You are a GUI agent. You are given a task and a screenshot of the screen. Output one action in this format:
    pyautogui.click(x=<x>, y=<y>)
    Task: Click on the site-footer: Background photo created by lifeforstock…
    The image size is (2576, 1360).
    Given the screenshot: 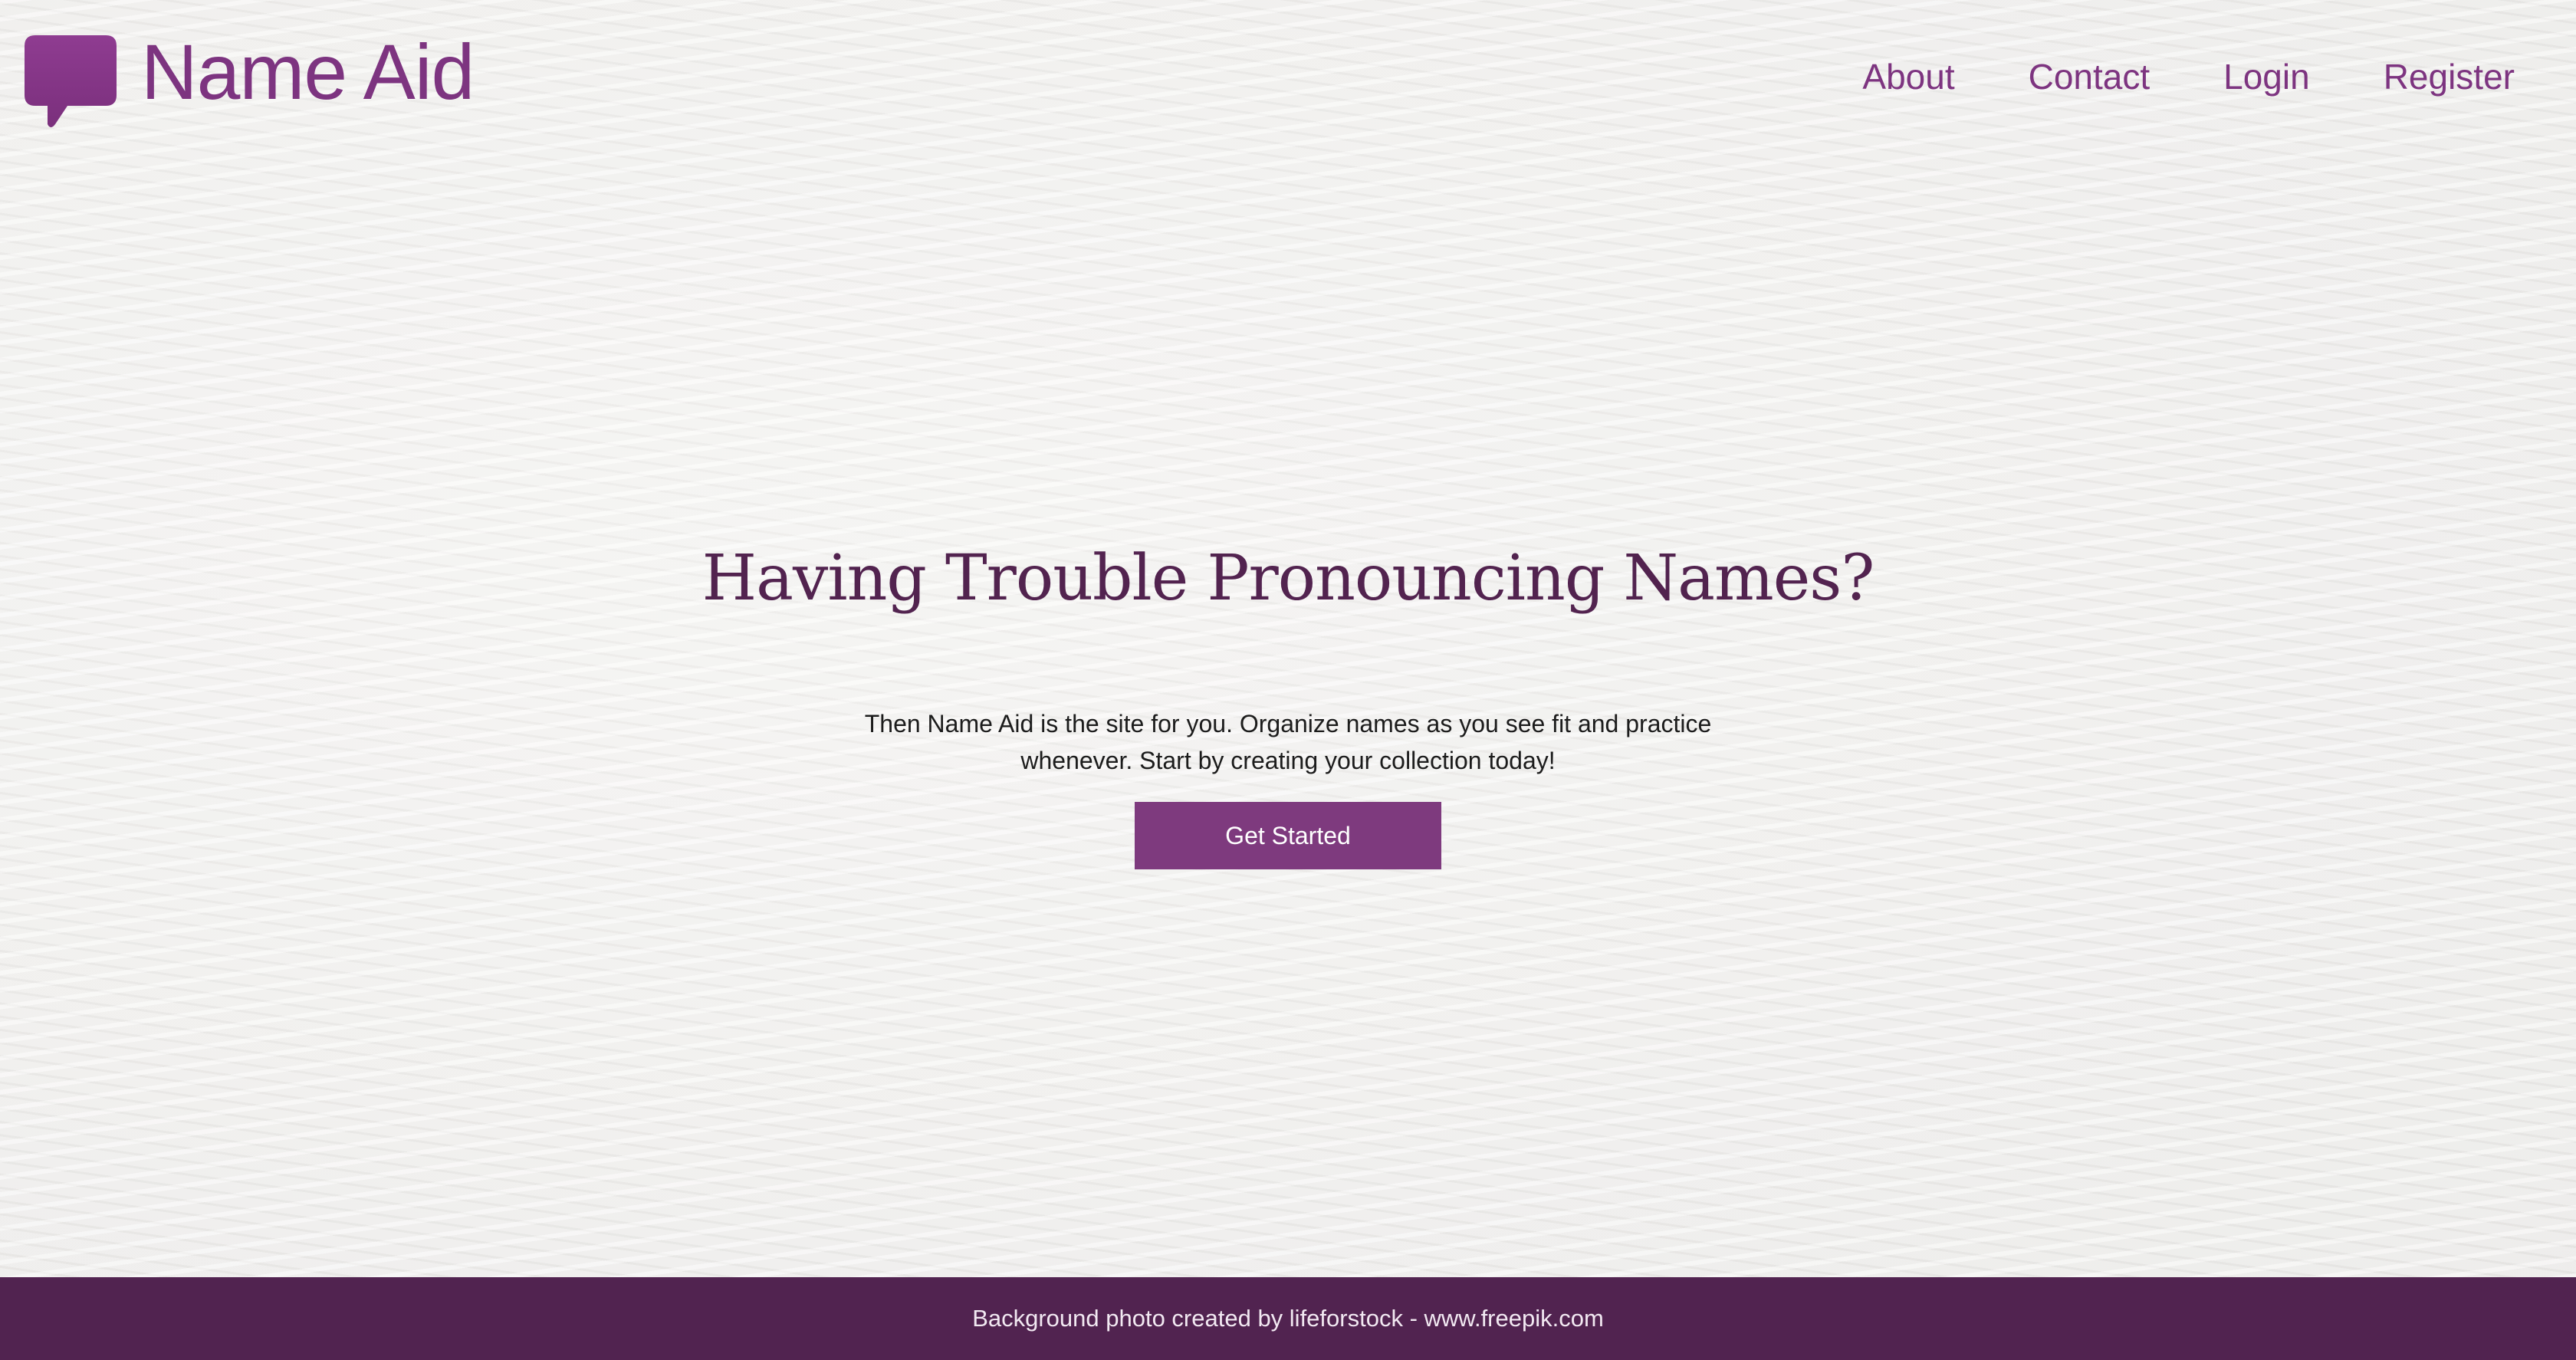 What is the action you would take?
    pyautogui.click(x=1288, y=1319)
    